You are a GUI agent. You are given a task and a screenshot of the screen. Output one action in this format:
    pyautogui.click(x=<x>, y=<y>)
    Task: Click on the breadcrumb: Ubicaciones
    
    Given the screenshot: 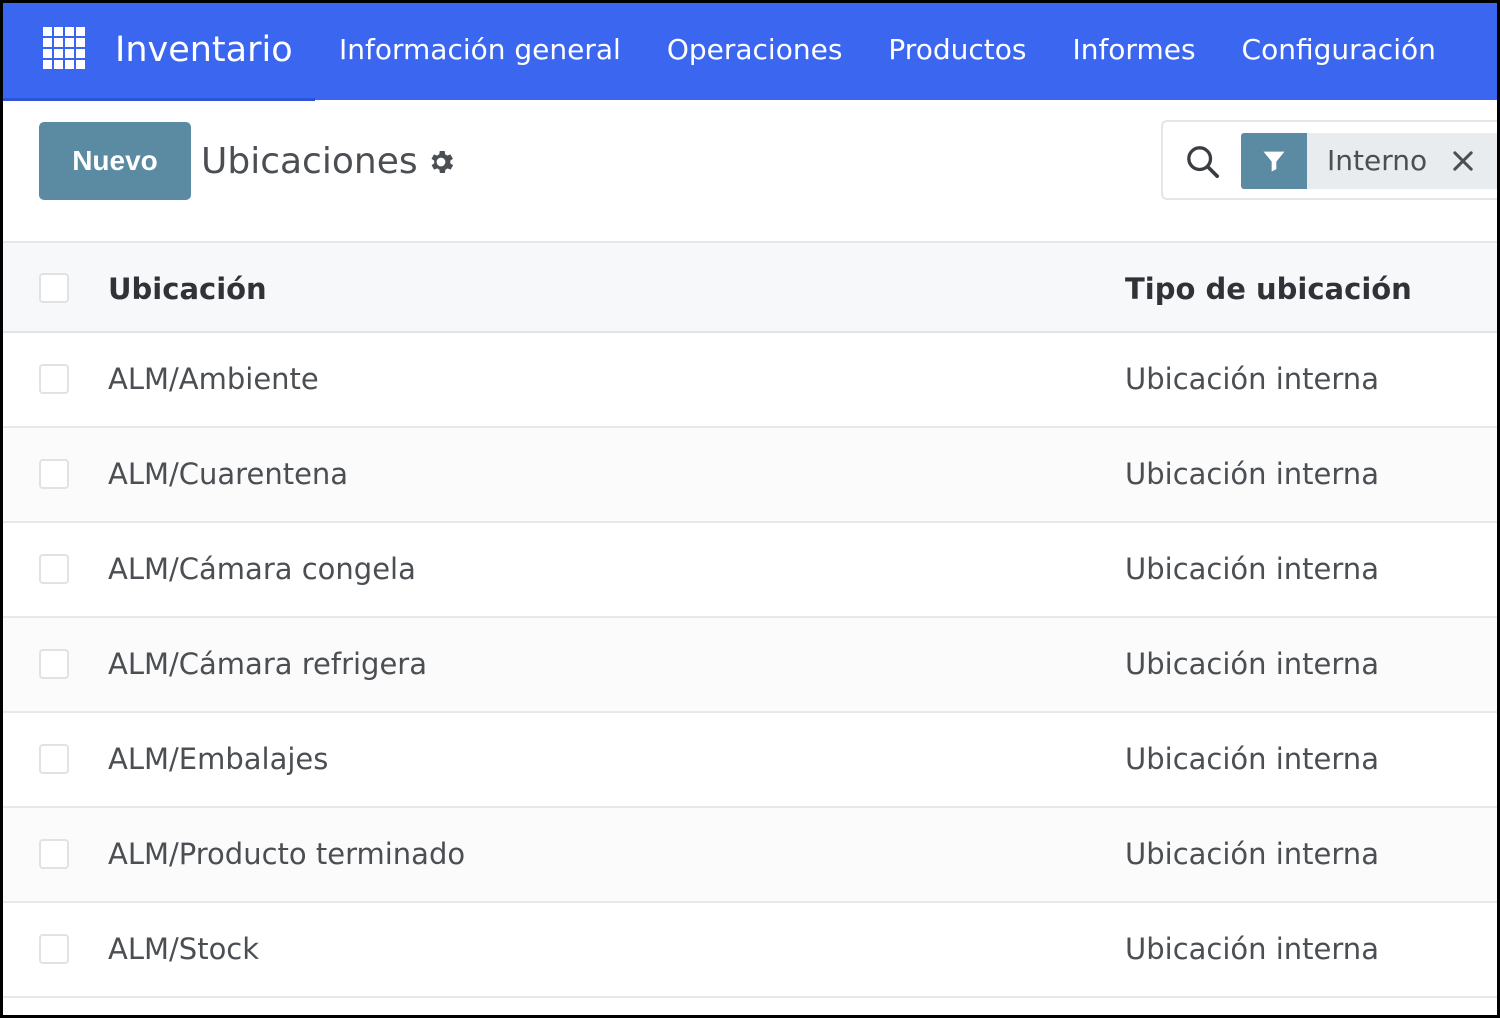 What is the action you would take?
    pyautogui.click(x=328, y=162)
    